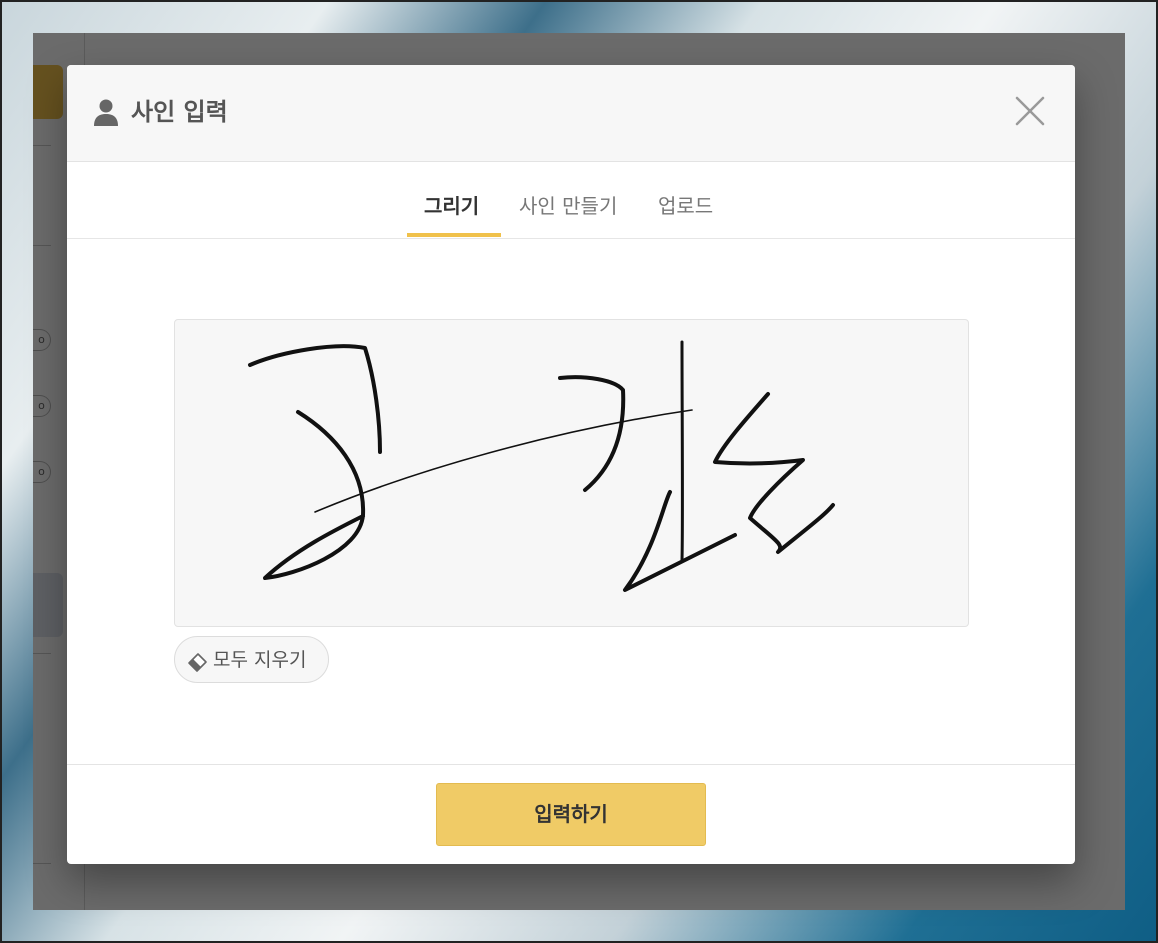 This screenshot has width=1158, height=943. Describe the element at coordinates (541, 466) in the screenshot. I see `signature-drawing` at that location.